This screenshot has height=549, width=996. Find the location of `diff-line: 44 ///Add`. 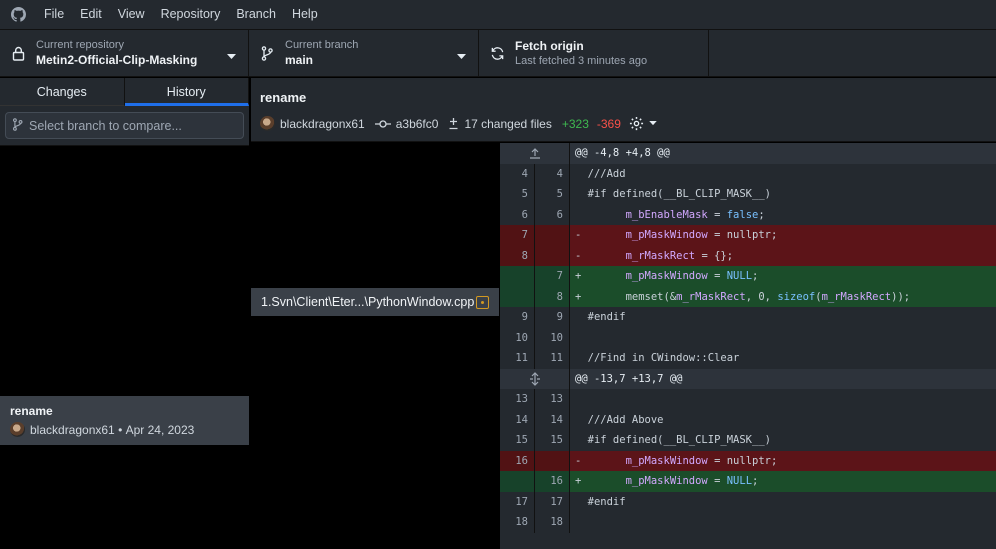

diff-line: 44 ///Add is located at coordinates (748, 173).